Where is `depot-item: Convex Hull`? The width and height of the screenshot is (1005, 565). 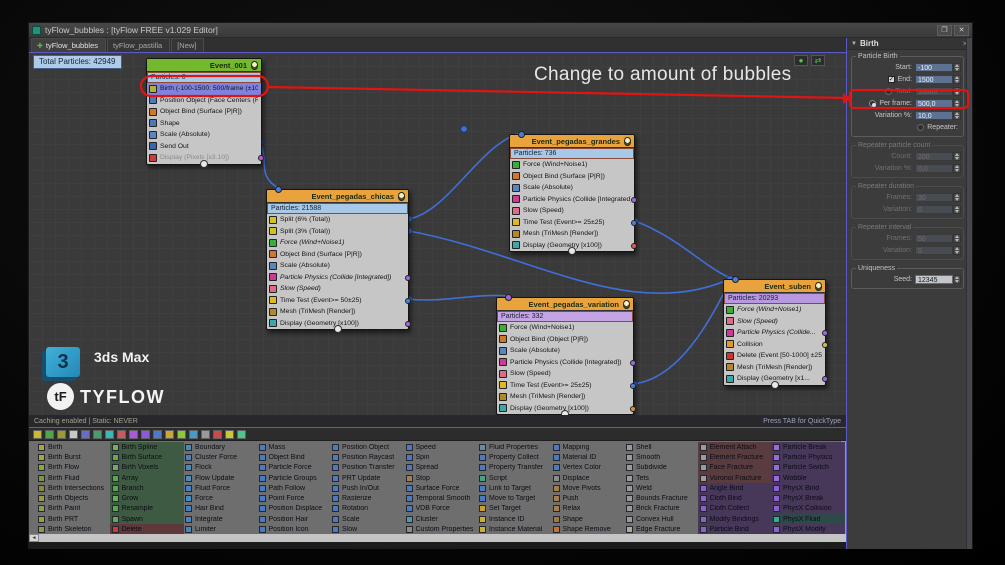 depot-item: Convex Hull is located at coordinates (661, 519).